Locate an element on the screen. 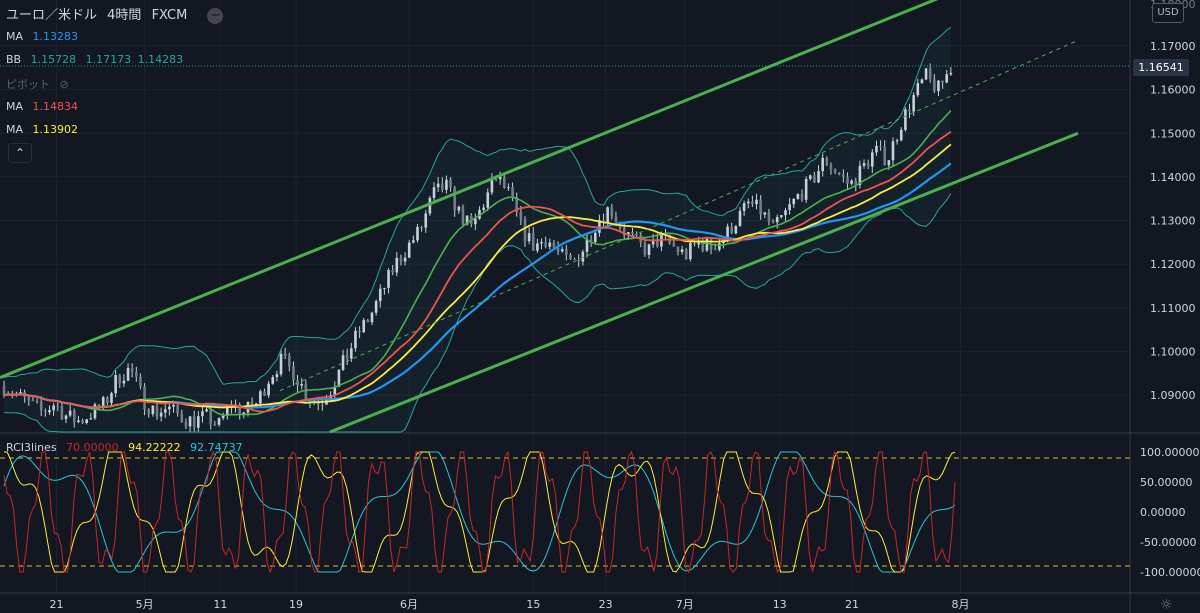  legend-ma-red: MA 1.14834 is located at coordinates (45, 106).